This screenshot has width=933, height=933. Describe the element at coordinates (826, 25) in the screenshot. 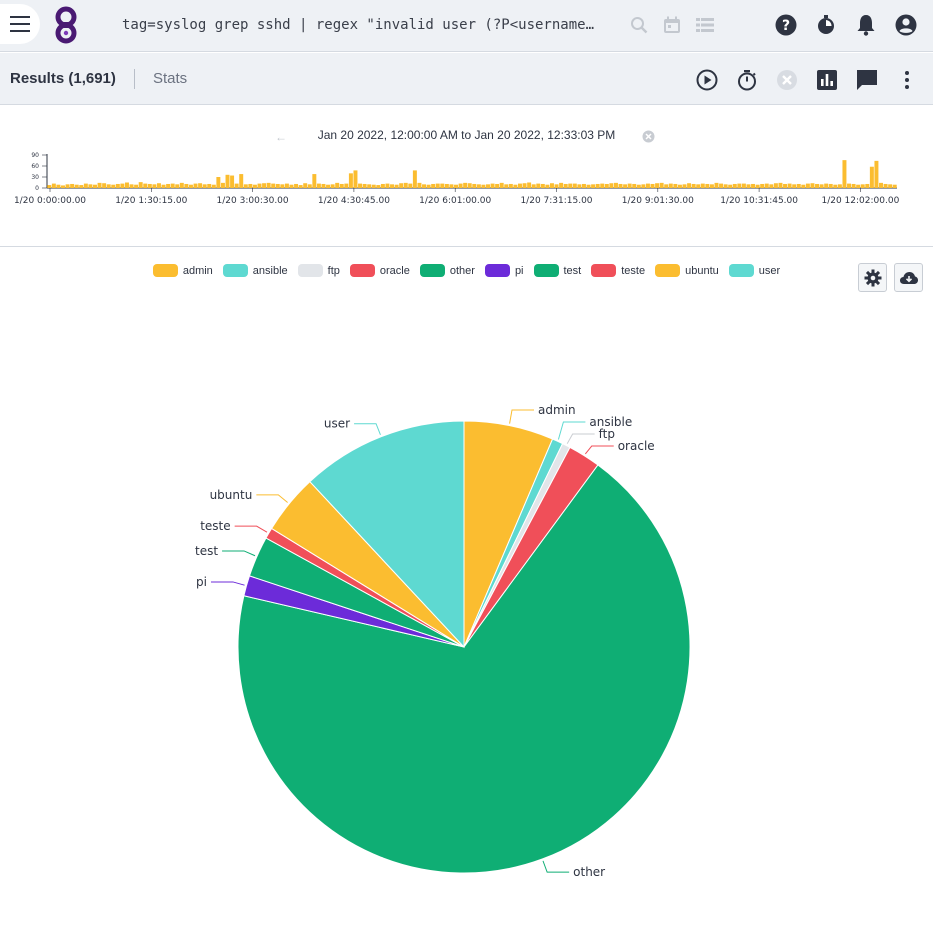

I see `history-icon` at that location.